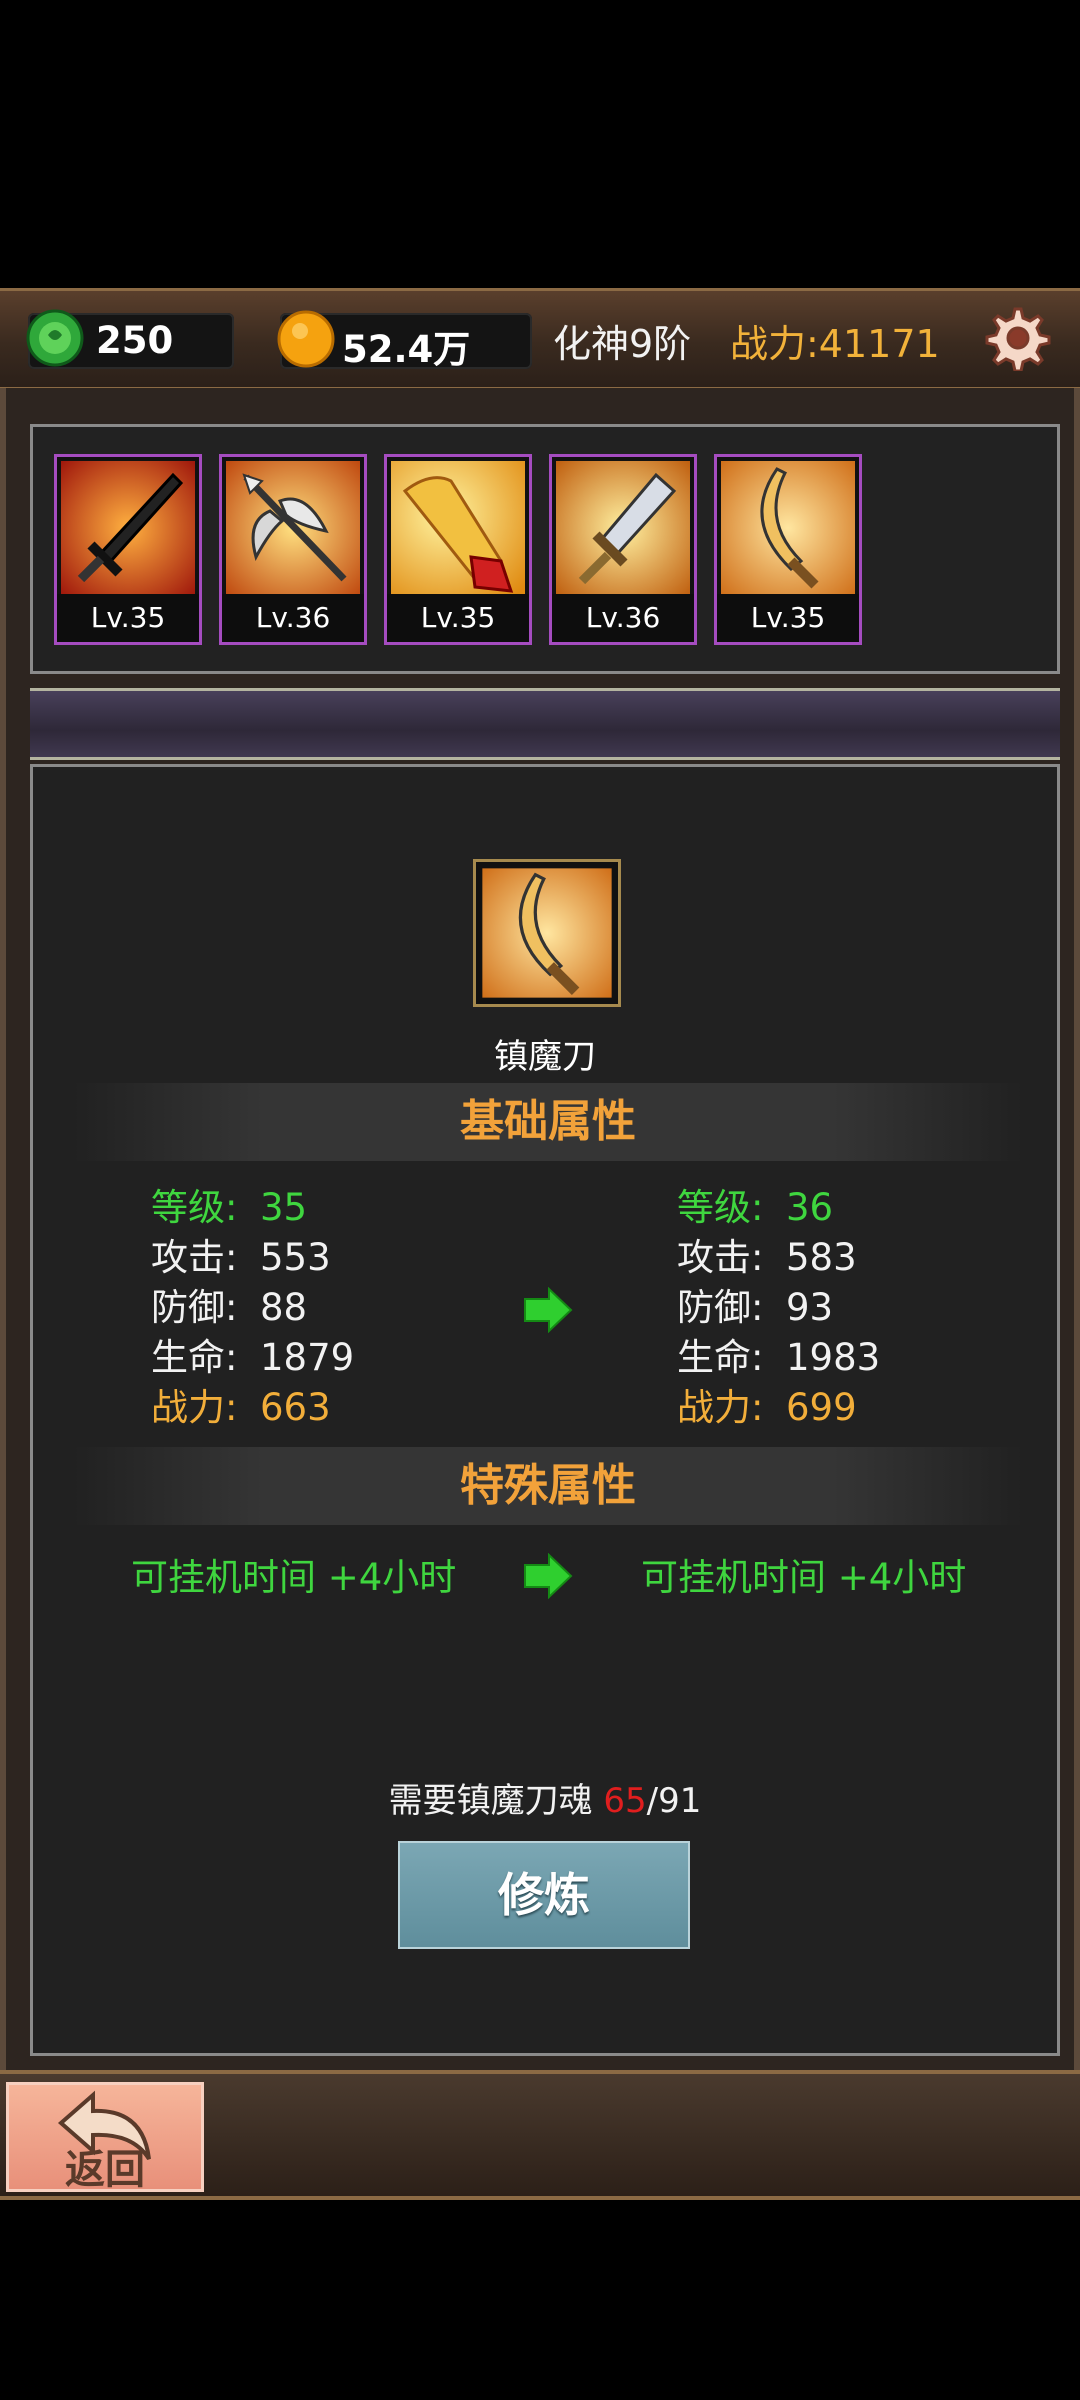  I want to click on current-level-row: 等级: 35, so click(229, 1207).